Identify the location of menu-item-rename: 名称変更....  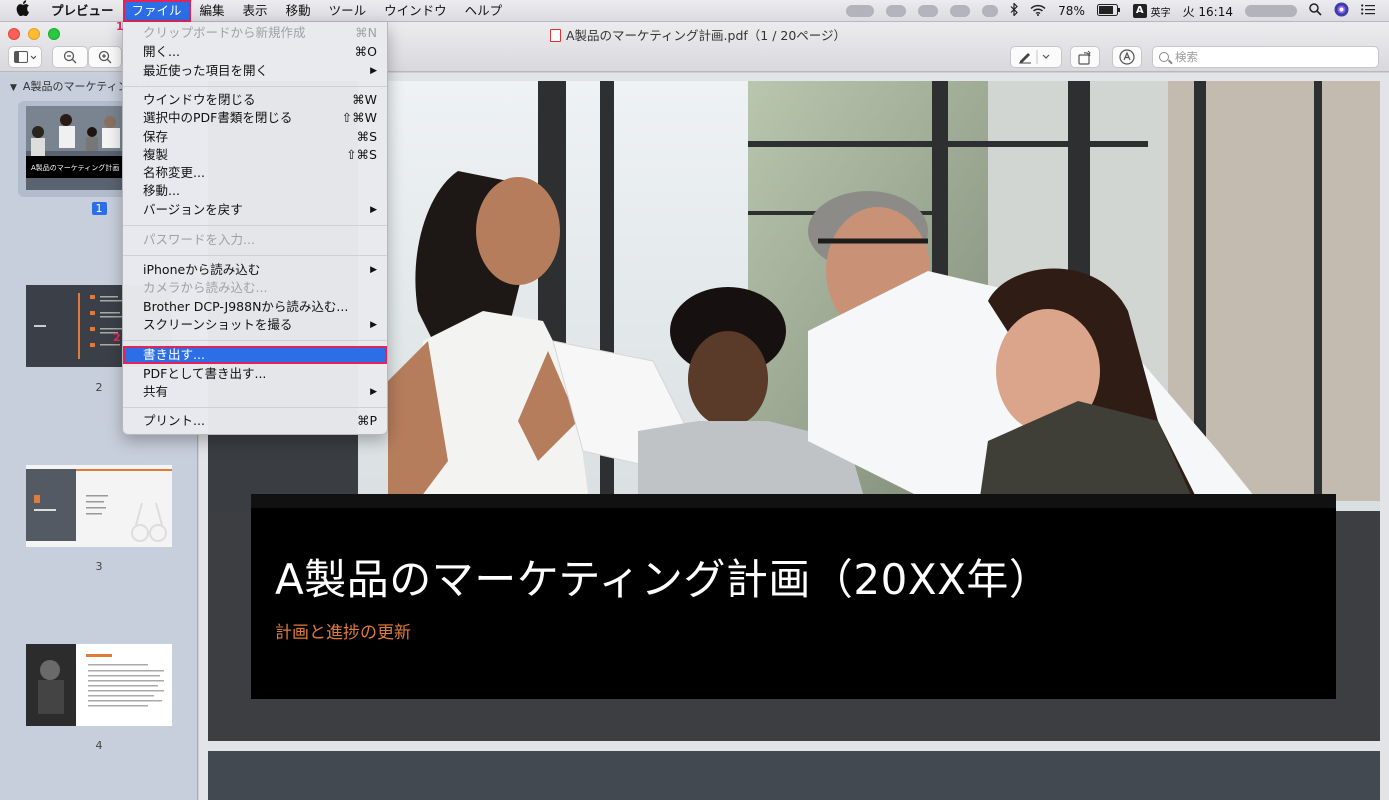
(255, 173).